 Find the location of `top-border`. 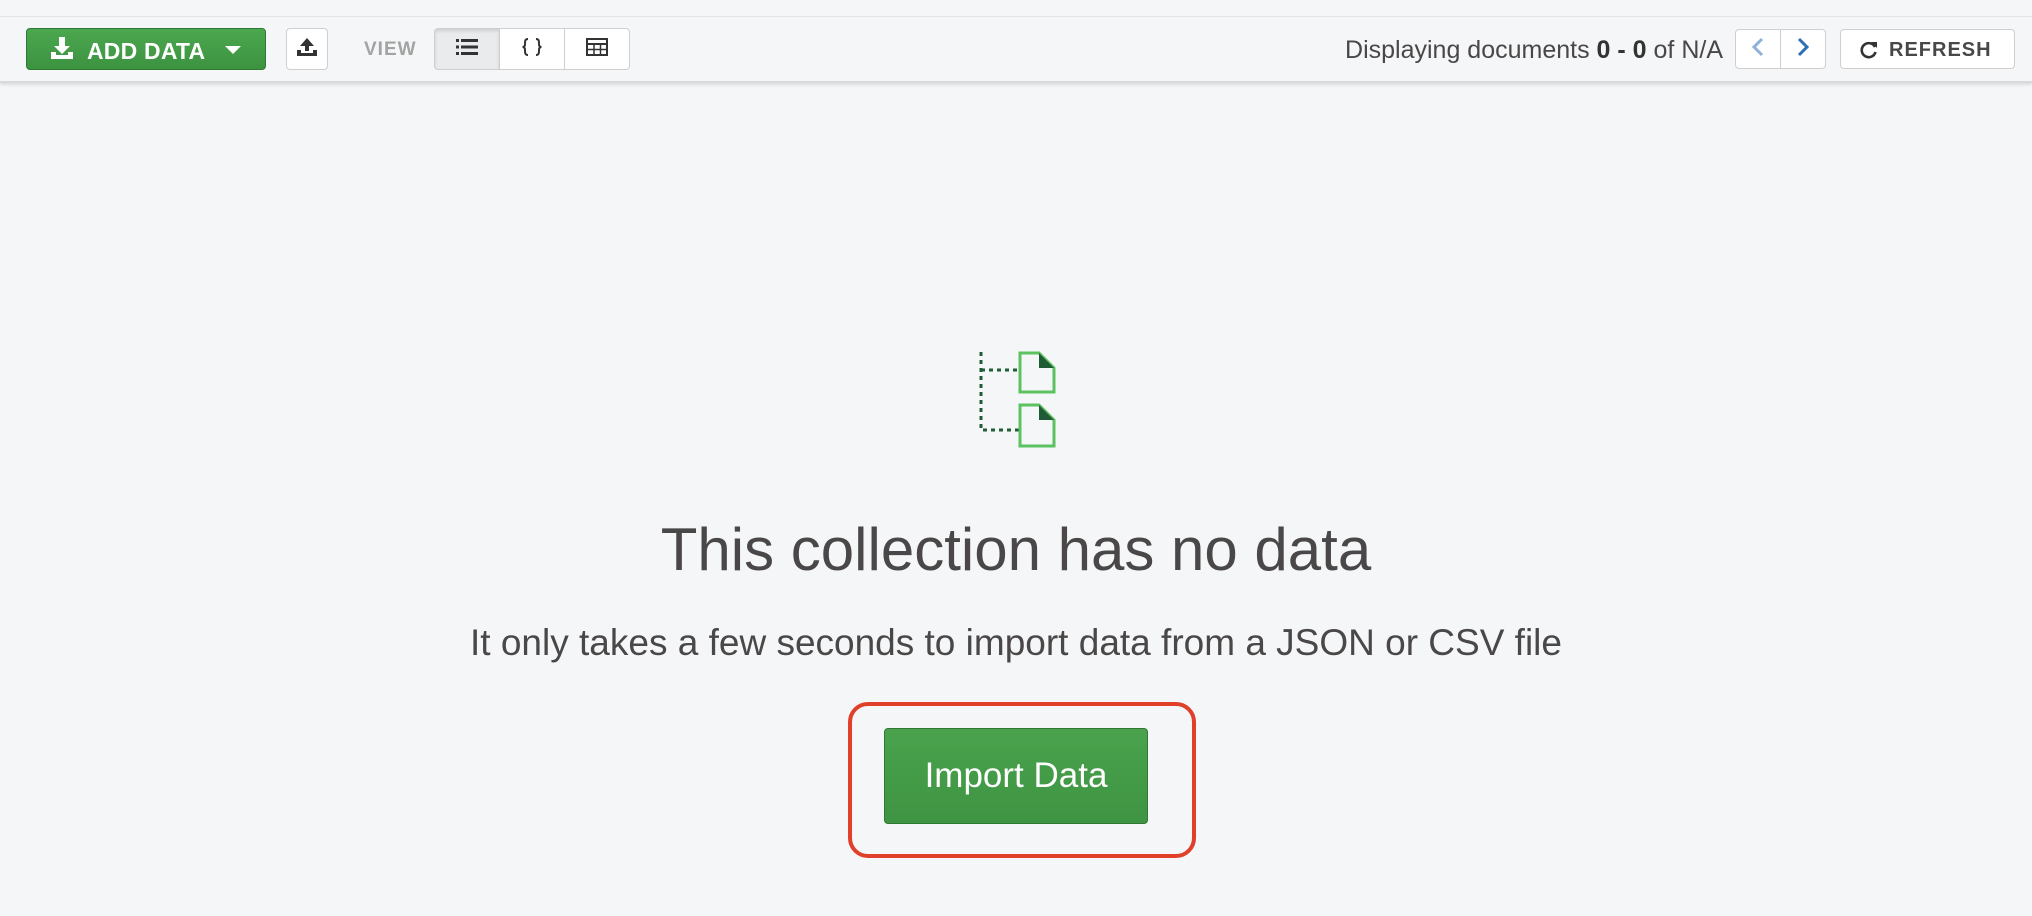

top-border is located at coordinates (1016, 8).